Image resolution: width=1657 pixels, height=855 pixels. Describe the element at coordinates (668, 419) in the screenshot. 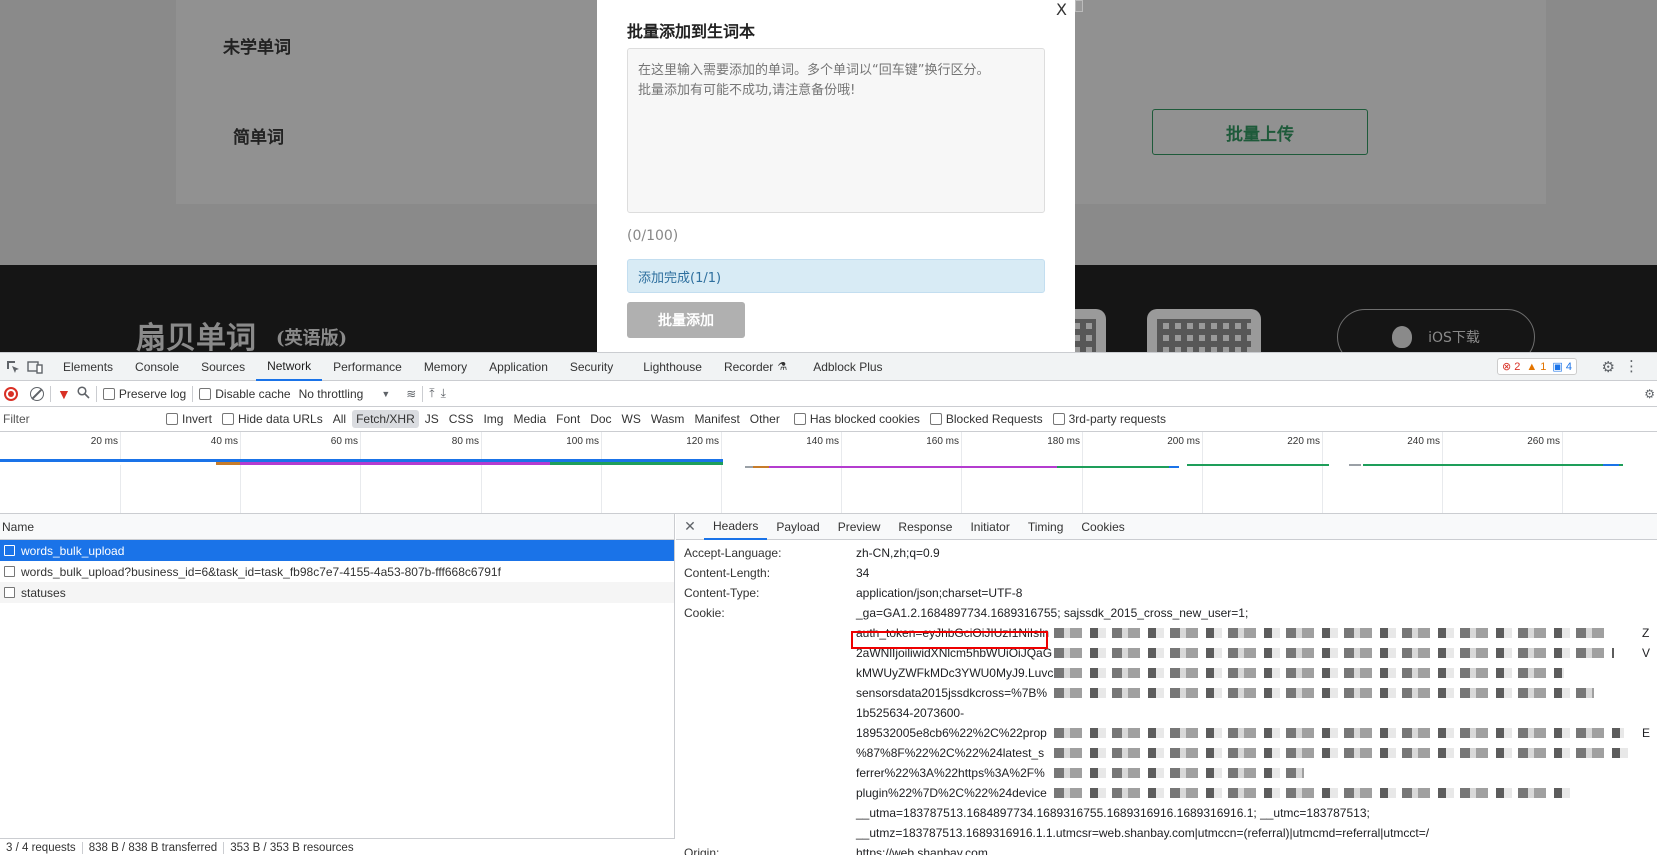

I see `filter-type-wasm: Wasm` at that location.